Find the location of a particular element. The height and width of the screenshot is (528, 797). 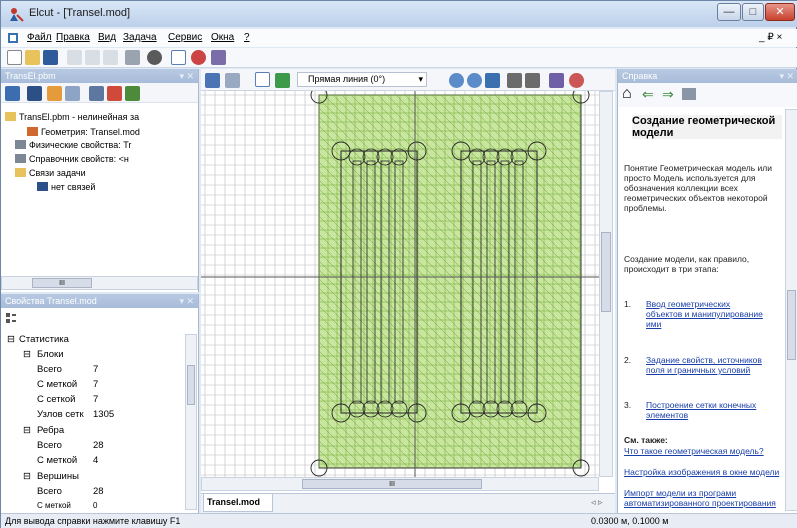

canvas-hscrollbar: III is located at coordinates (400, 484).